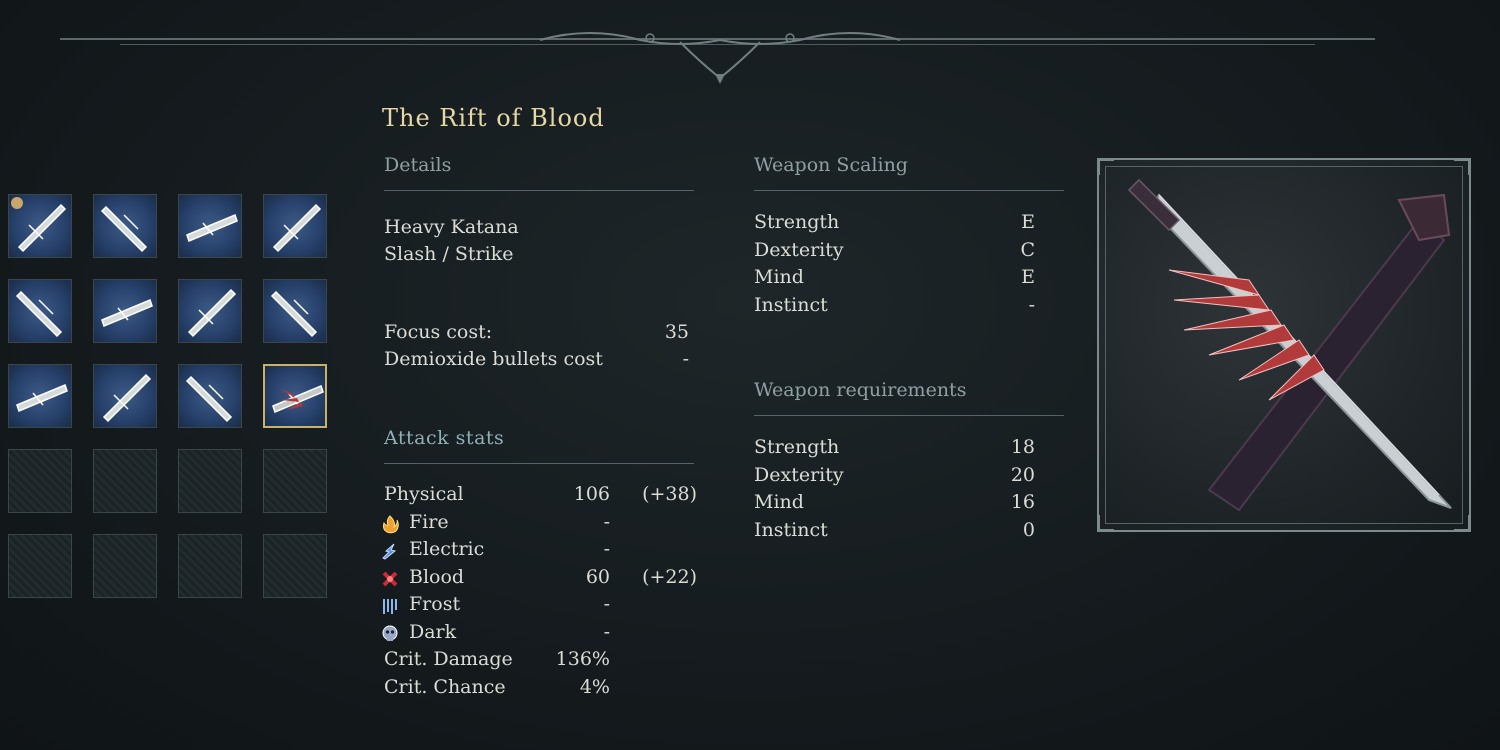 This screenshot has width=1500, height=750. Describe the element at coordinates (1031, 304) in the screenshot. I see `scaling-stat-value: -` at that location.